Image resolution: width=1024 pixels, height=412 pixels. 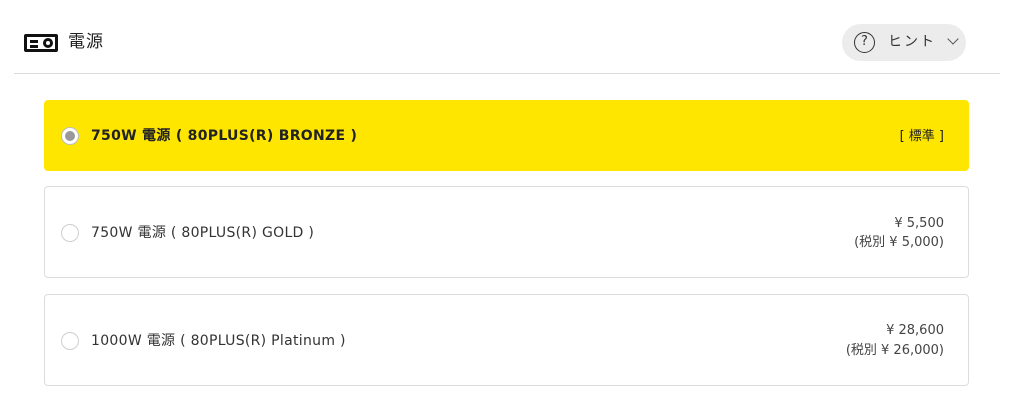 I want to click on hint-button: ? ヒント, so click(x=904, y=42).